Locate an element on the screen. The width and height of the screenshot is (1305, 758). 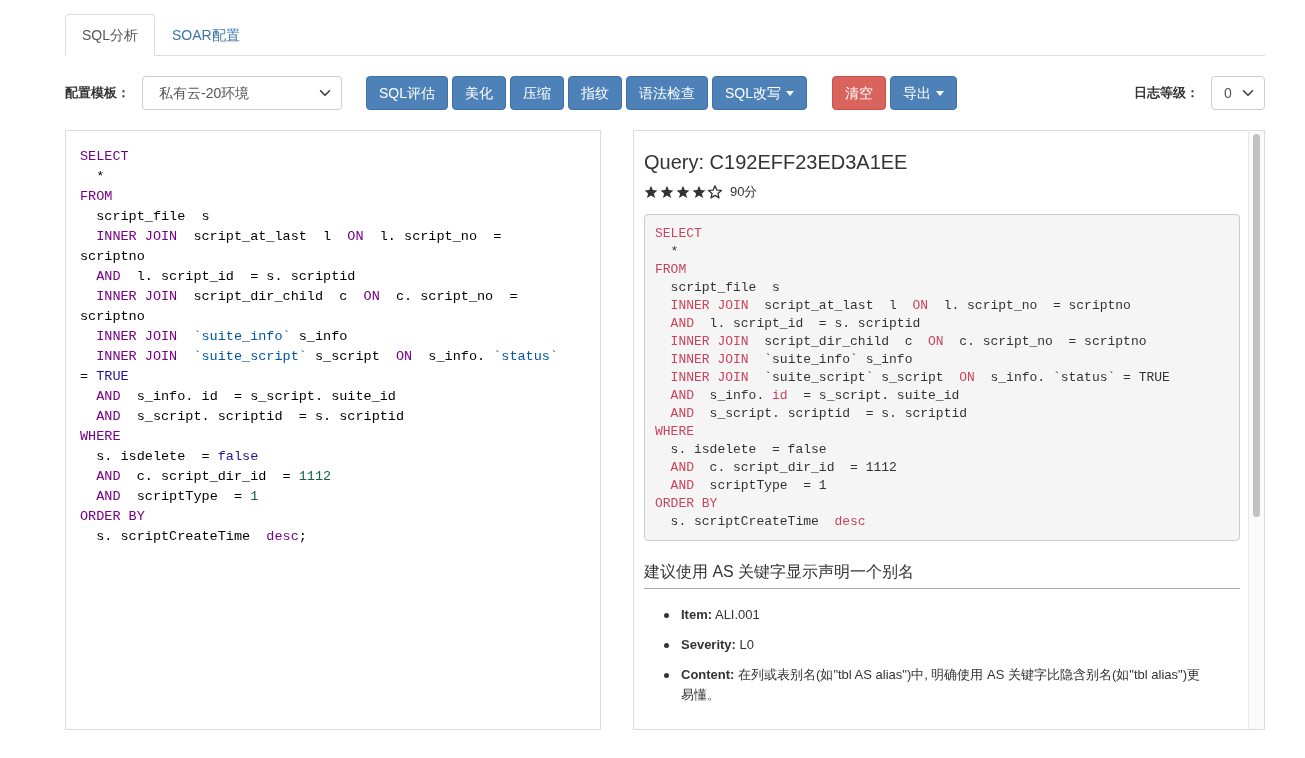
template-select: 私有云-20环境 is located at coordinates (242, 93).